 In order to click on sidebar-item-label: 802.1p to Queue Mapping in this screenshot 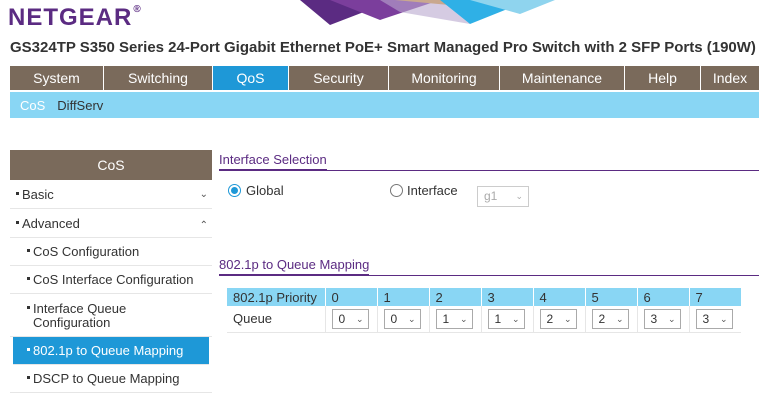, I will do `click(108, 350)`.